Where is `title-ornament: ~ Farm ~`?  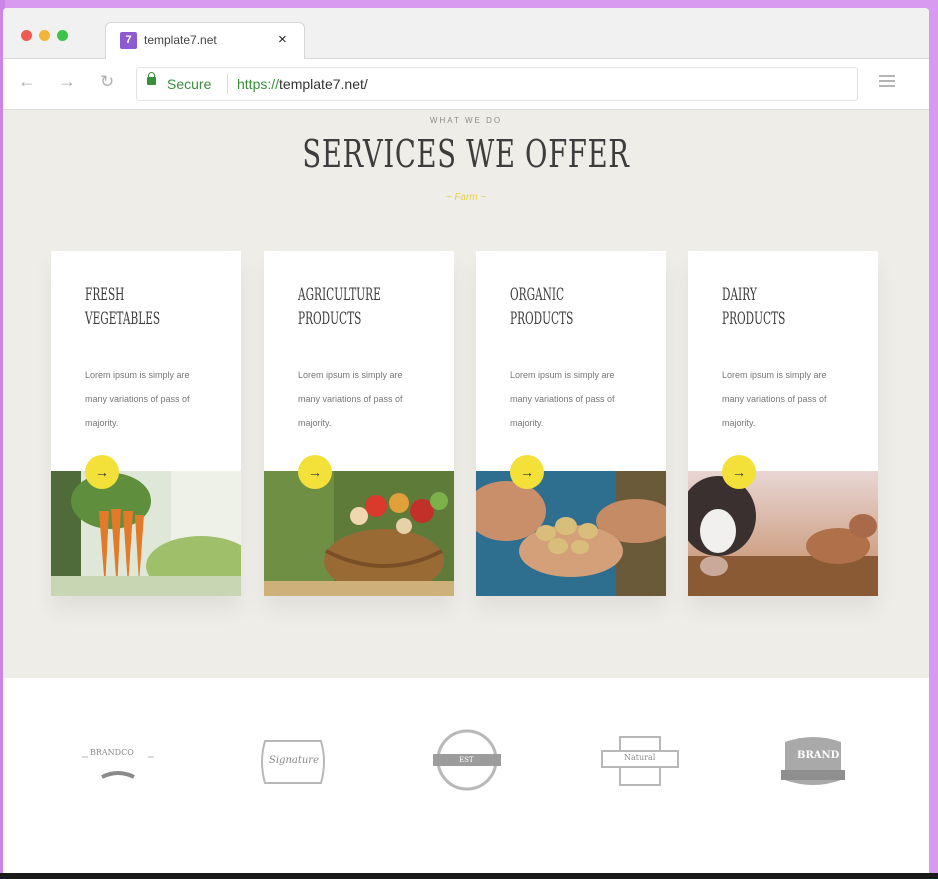 title-ornament: ~ Farm ~ is located at coordinates (466, 197).